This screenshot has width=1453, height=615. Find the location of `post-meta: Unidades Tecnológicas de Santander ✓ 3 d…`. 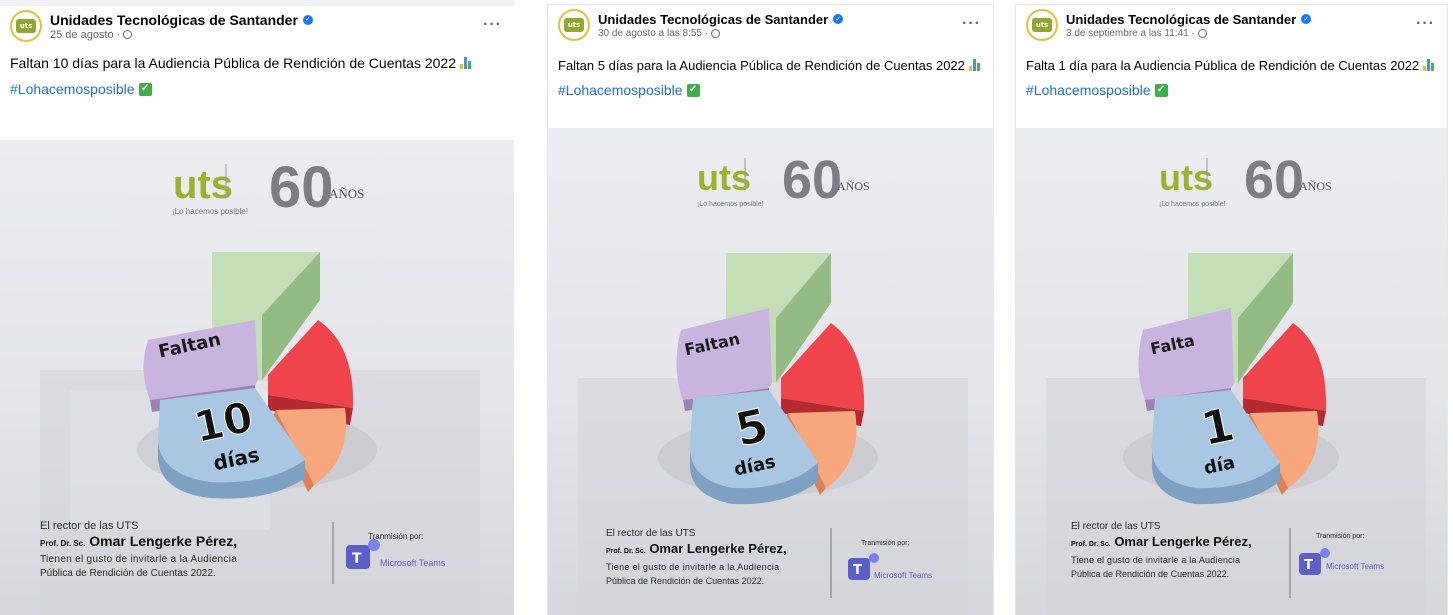

post-meta: Unidades Tecnológicas de Santander ✓ 3 d… is located at coordinates (1189, 25).